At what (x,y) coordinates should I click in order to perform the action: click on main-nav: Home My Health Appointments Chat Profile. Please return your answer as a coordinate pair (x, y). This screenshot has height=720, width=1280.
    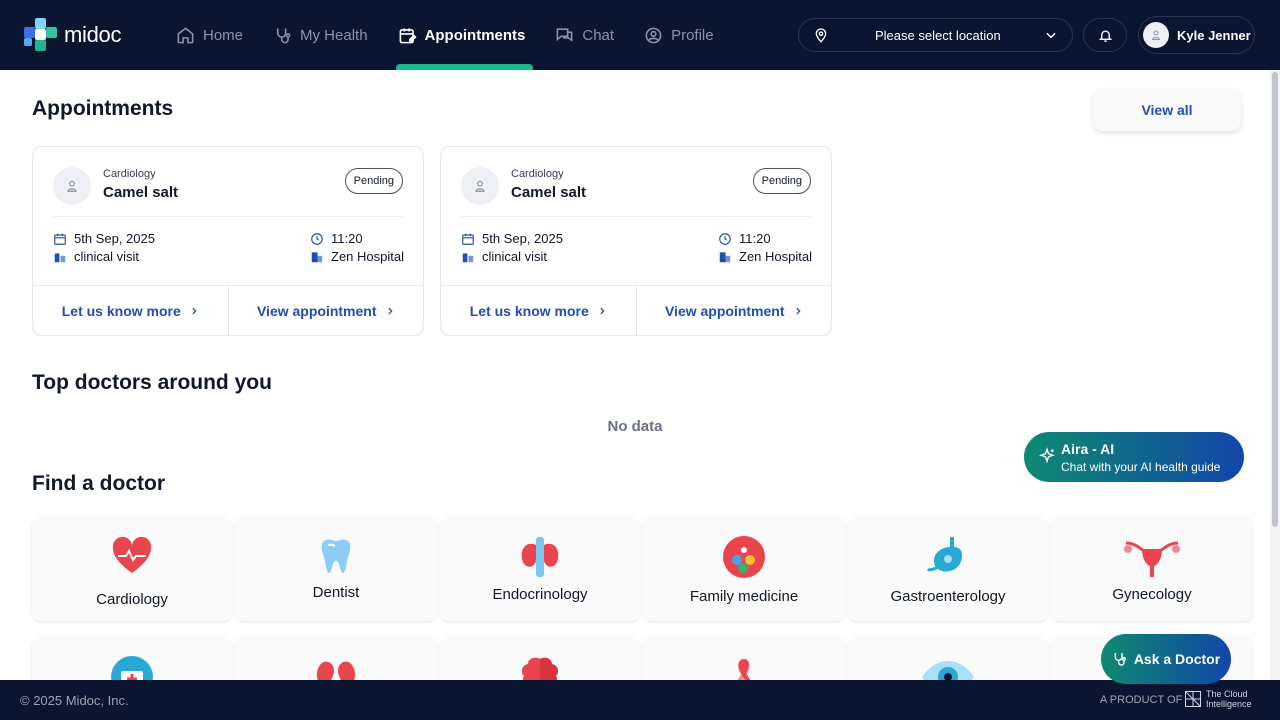
    Looking at the image, I should click on (460, 35).